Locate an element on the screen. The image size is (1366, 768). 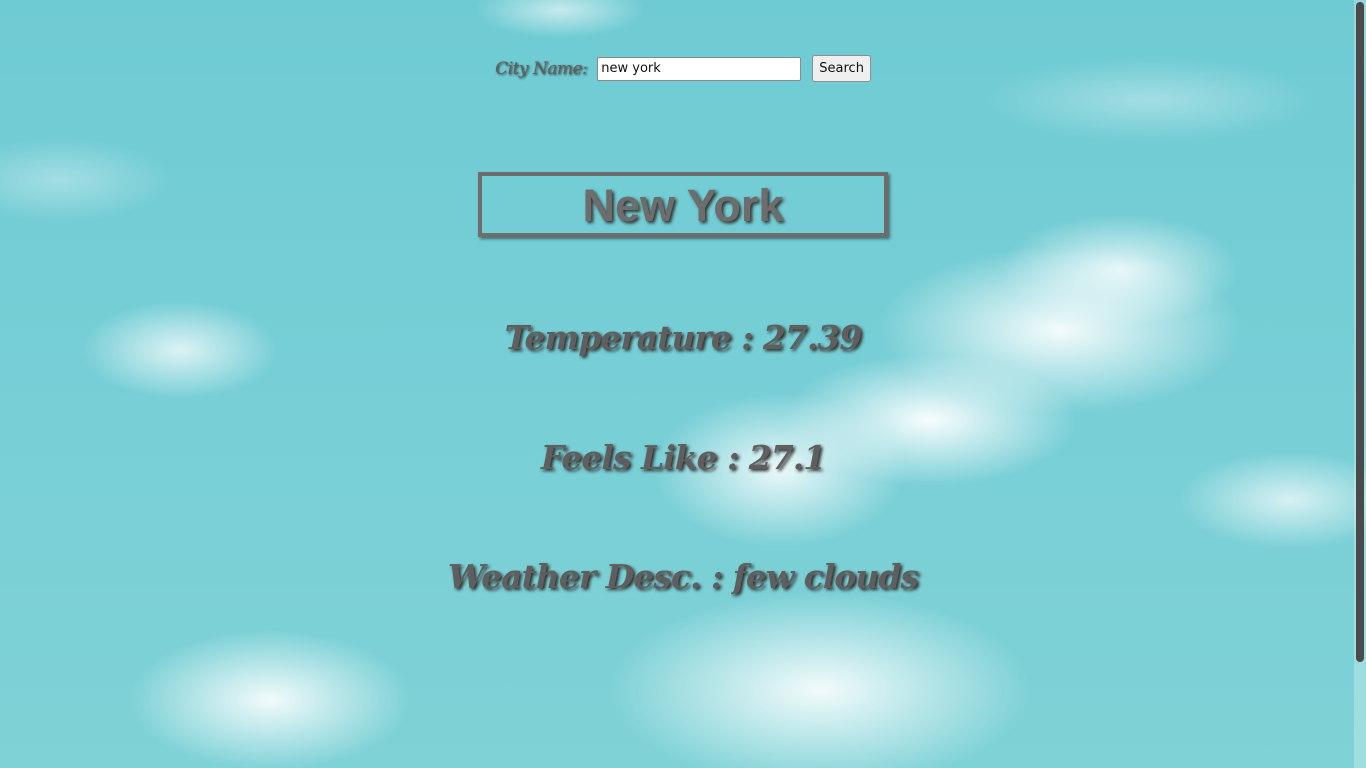
city-title: New York is located at coordinates (683, 205).